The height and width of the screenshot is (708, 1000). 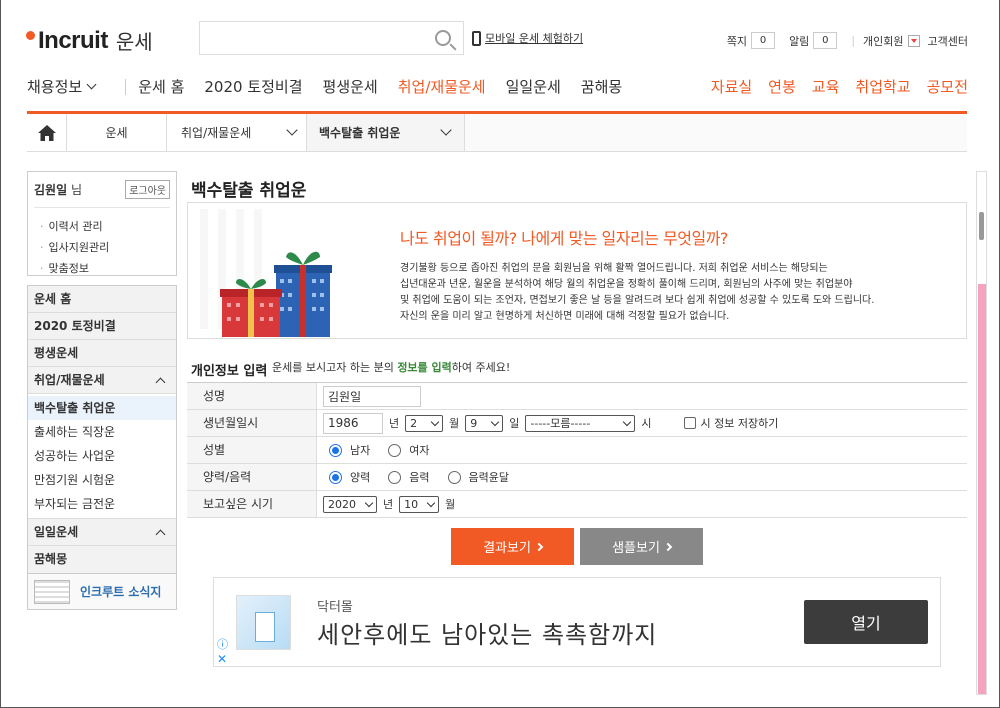 I want to click on search-icon, so click(x=443, y=38).